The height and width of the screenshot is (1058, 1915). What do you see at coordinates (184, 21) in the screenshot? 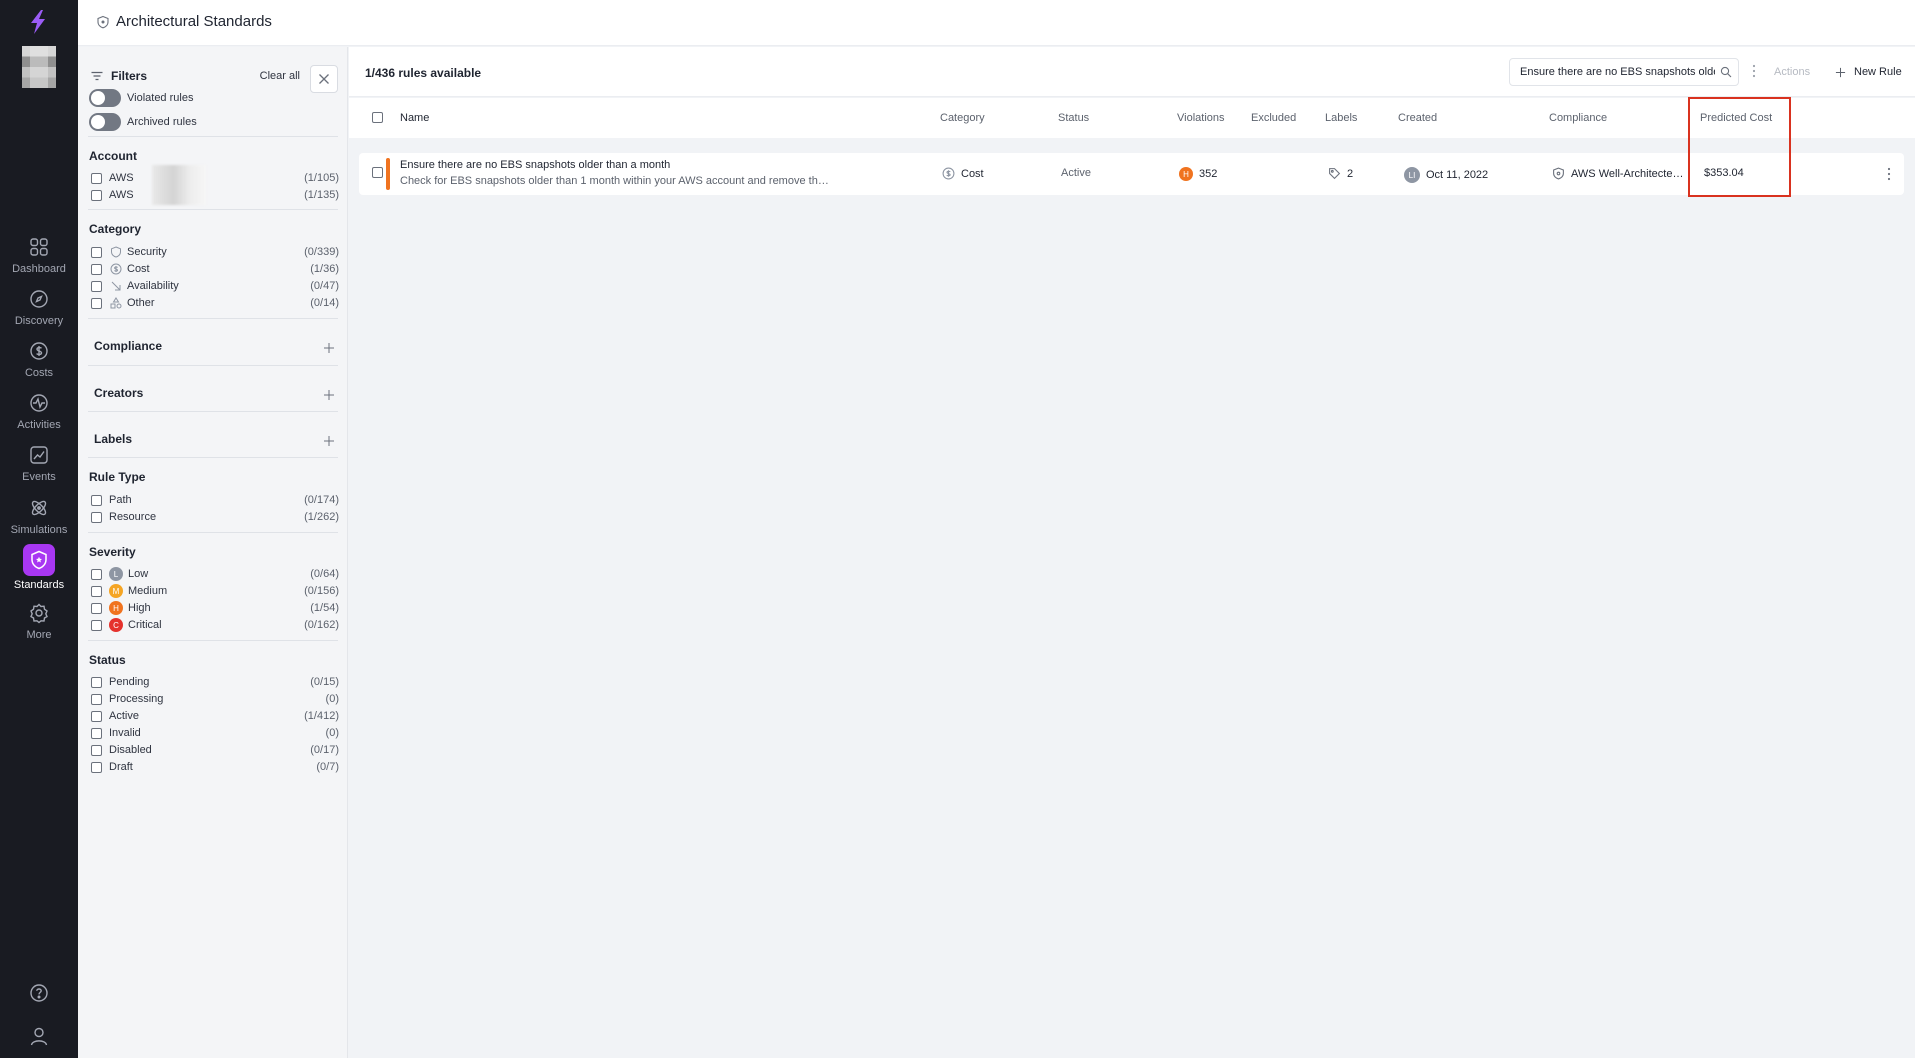
I see `page-title: Architectural Standards` at bounding box center [184, 21].